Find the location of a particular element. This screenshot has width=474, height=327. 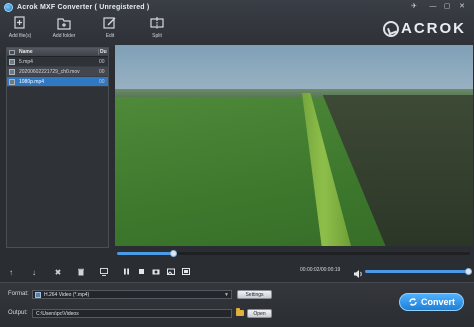

camera-icon is located at coordinates (156, 271).